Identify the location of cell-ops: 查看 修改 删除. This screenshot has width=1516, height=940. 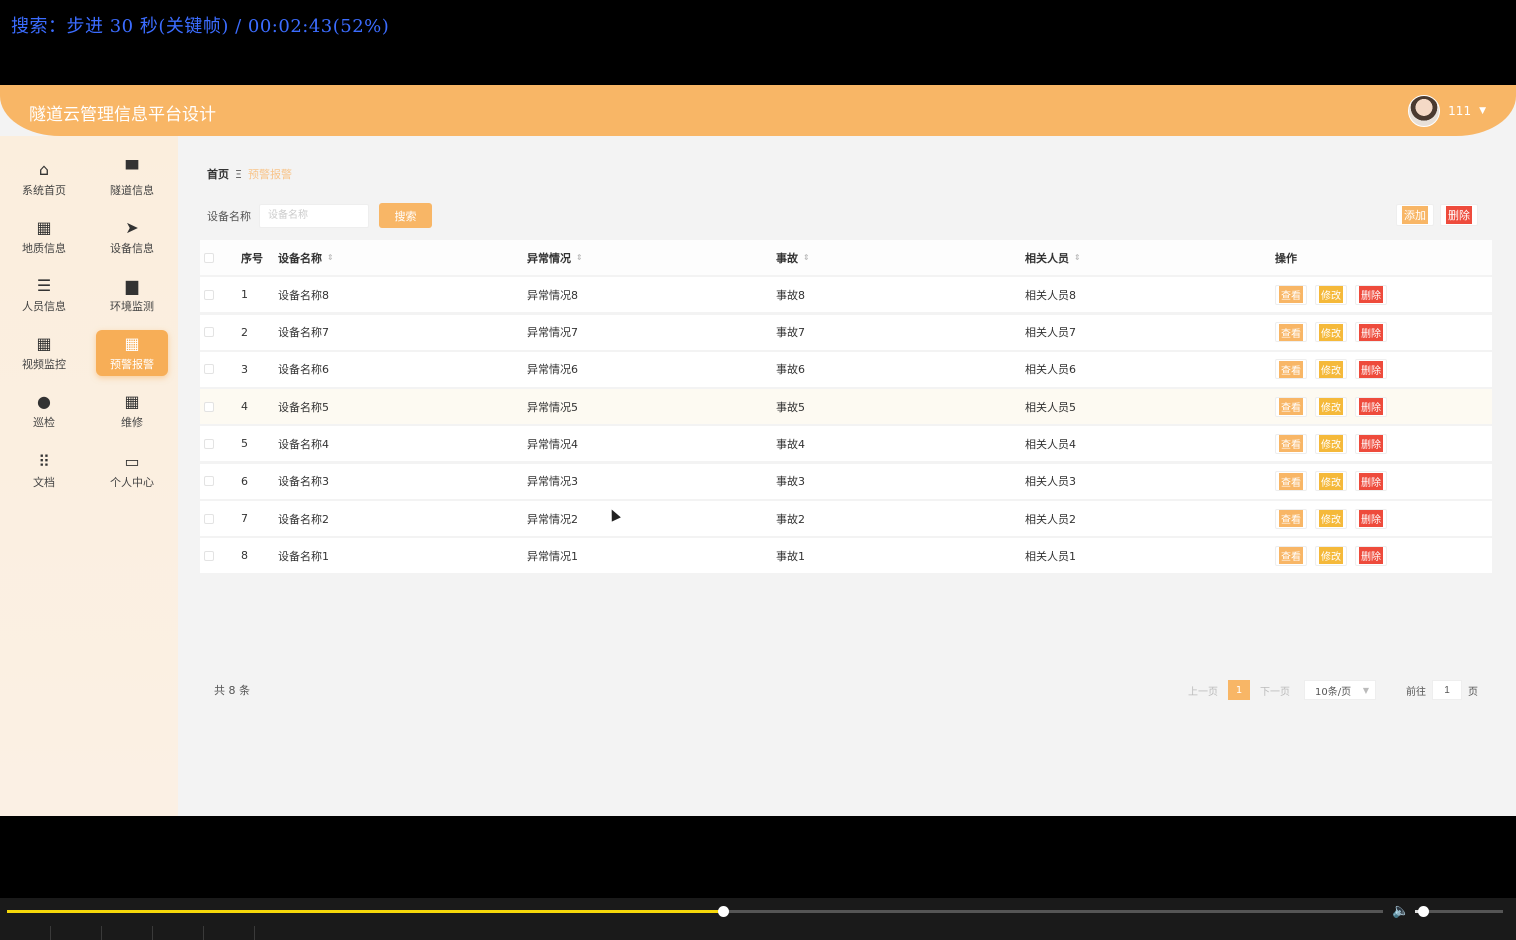
(1331, 555).